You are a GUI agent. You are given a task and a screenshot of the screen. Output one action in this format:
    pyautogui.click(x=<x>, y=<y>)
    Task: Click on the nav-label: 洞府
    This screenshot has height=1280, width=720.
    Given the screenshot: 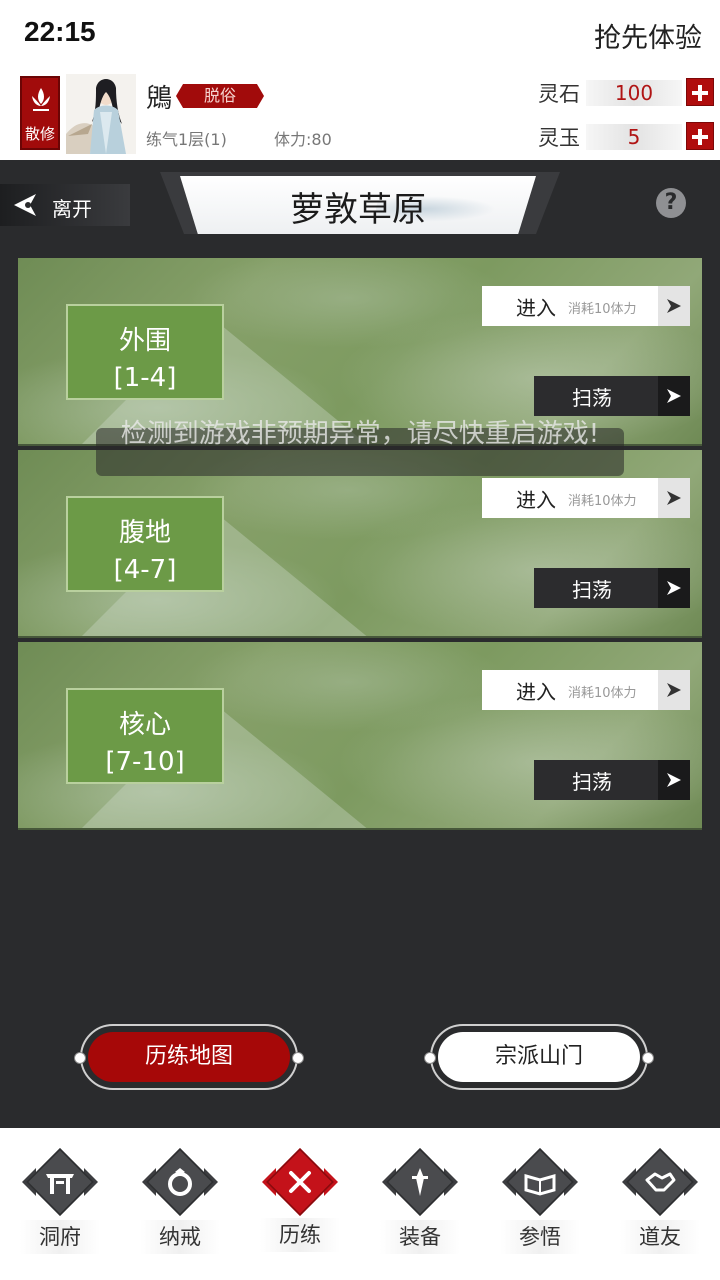 What is the action you would take?
    pyautogui.click(x=60, y=1237)
    